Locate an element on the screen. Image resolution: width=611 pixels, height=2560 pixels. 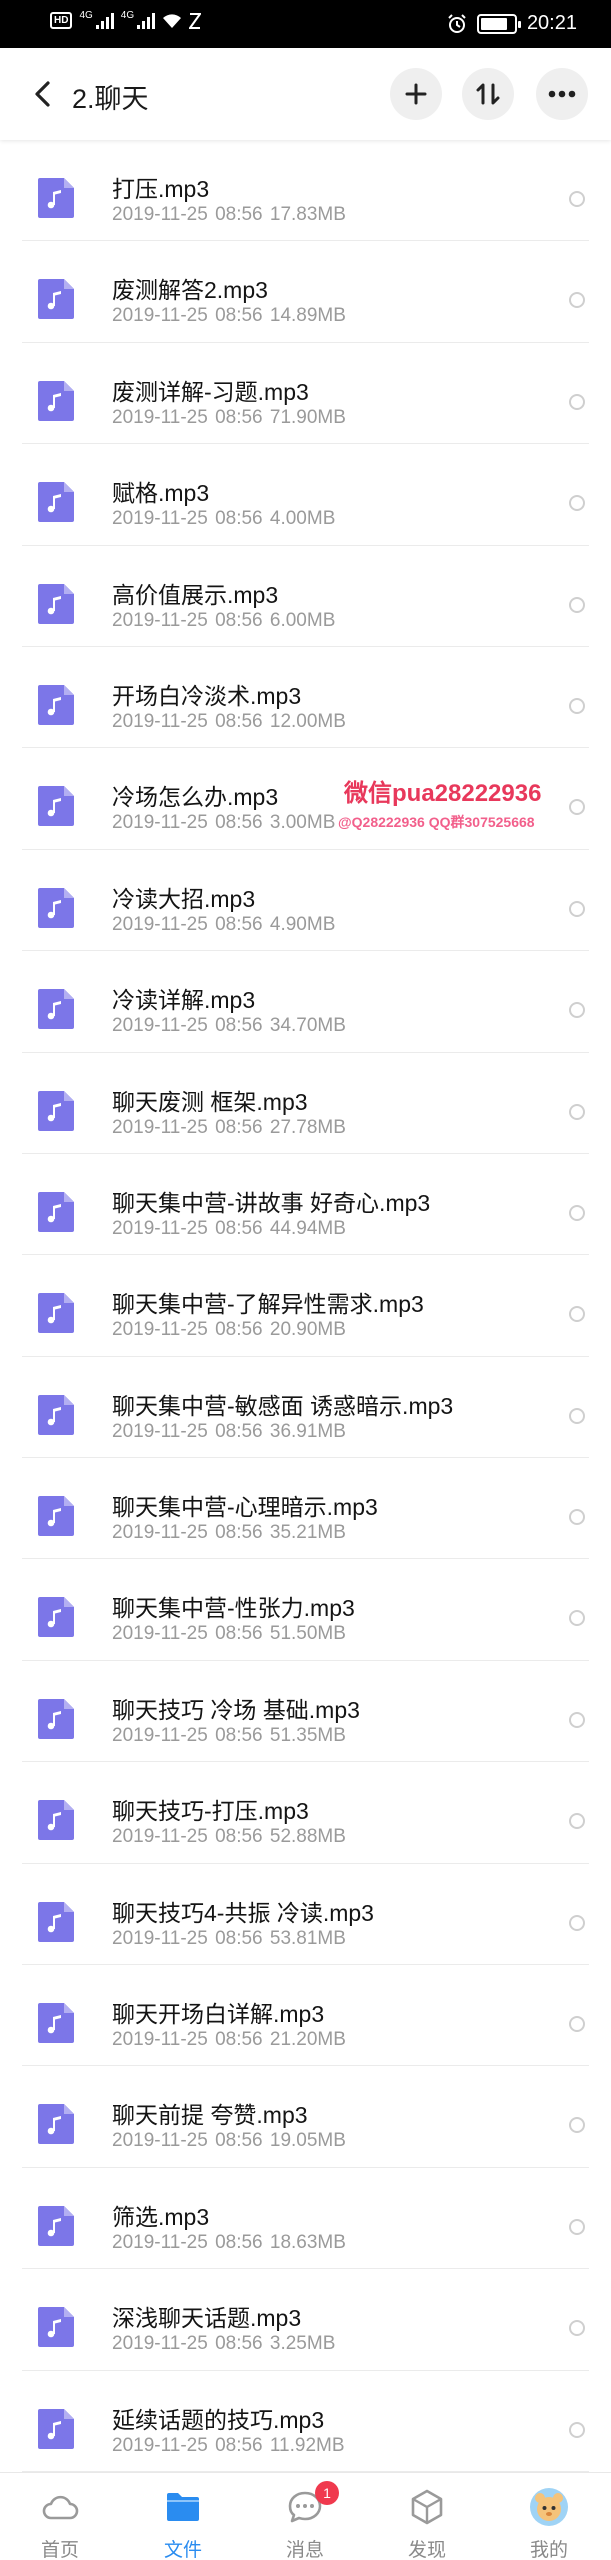
file-row: 冷读详解.mp3 2019-11-25 08:56 34.70MB is located at coordinates (305, 1002).